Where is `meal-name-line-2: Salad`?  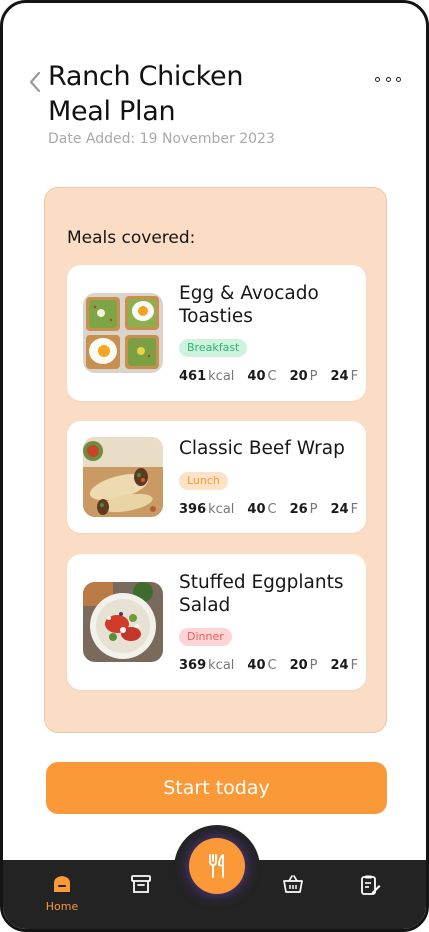
meal-name-line-2: Salad is located at coordinates (205, 605).